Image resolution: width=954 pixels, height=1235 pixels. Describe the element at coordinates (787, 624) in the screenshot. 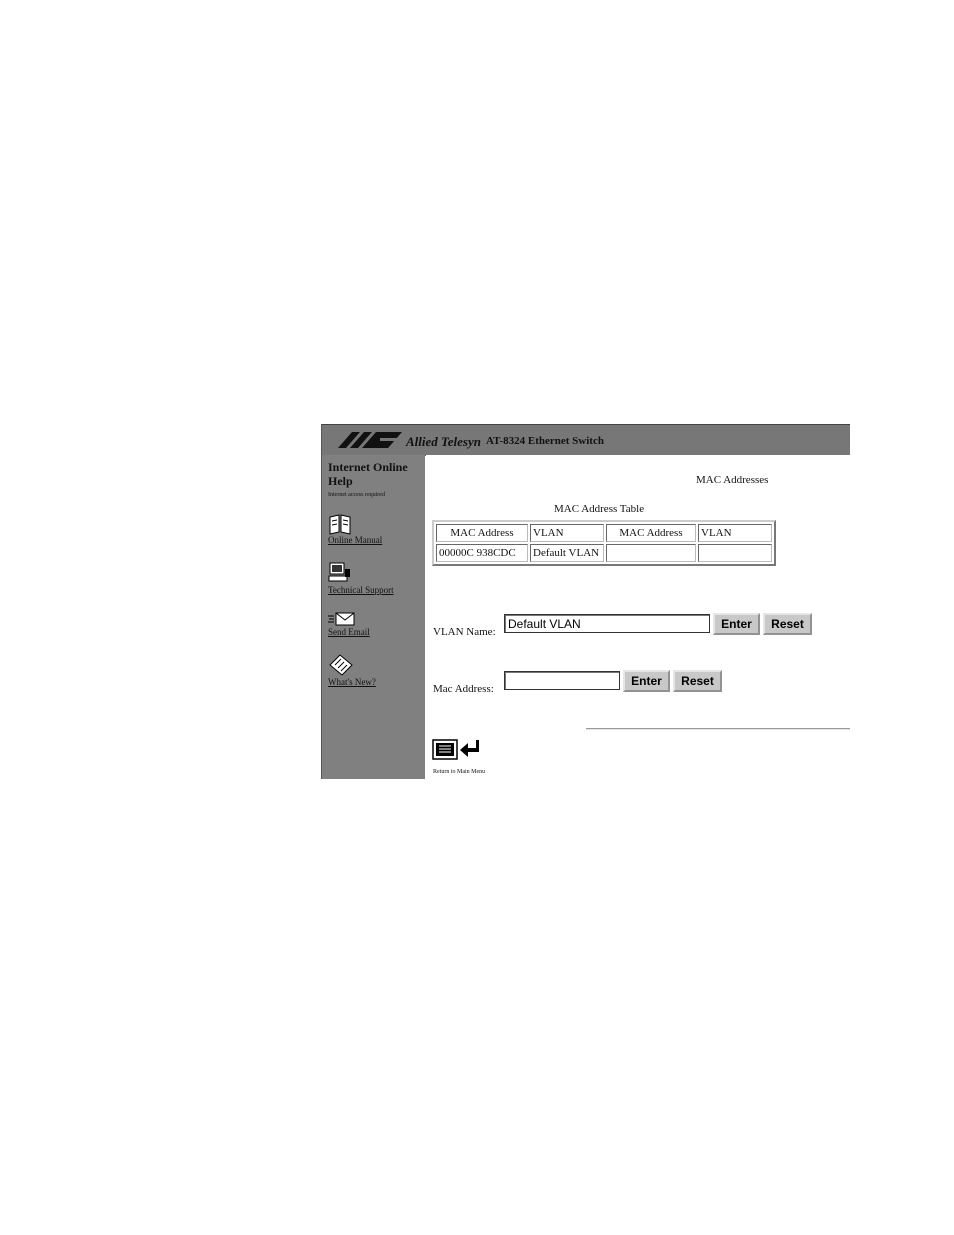

I see `vlan-reset-button: Reset` at that location.